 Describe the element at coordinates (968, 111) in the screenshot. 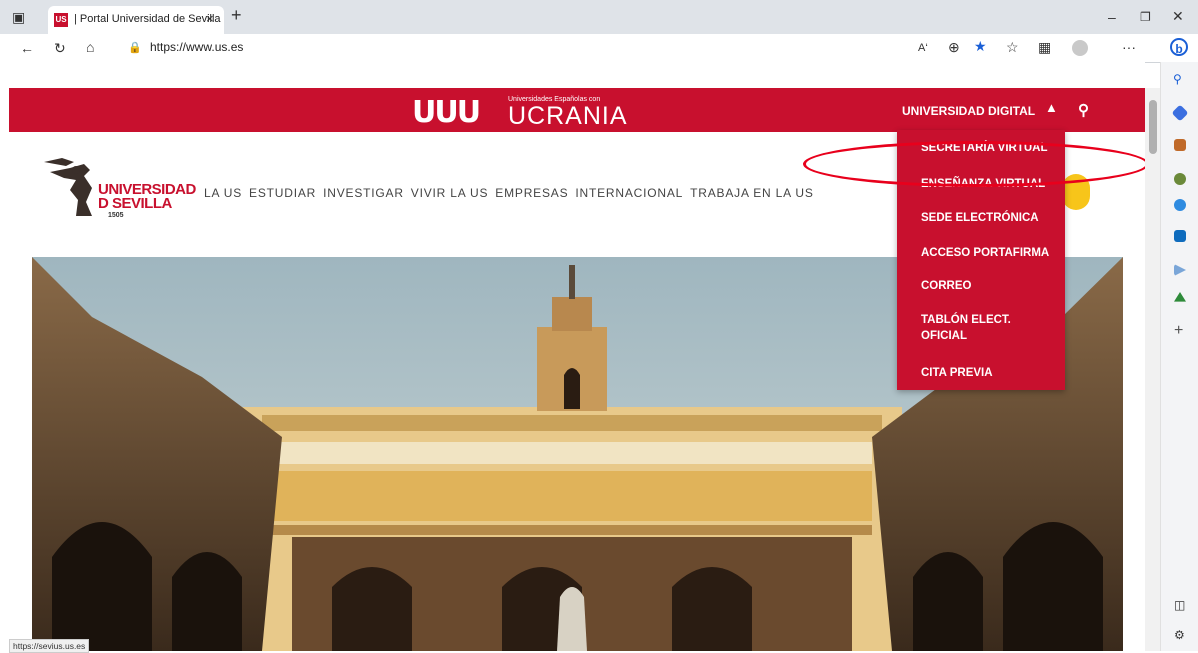

I see `universidad-digital-menu: UNIVERSIDAD DIGITAL` at that location.